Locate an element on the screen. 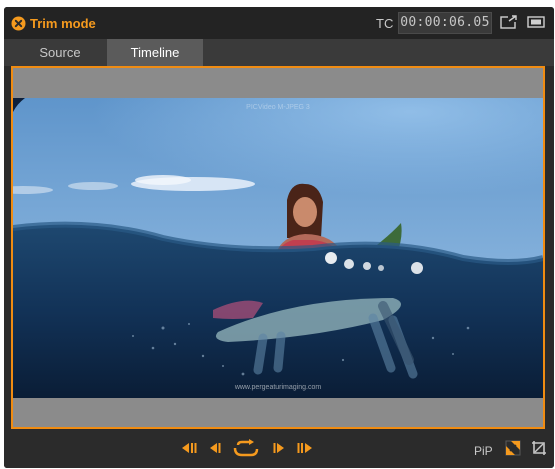 The image size is (555, 469). trim-mode-label: Trim mode is located at coordinates (63, 23).